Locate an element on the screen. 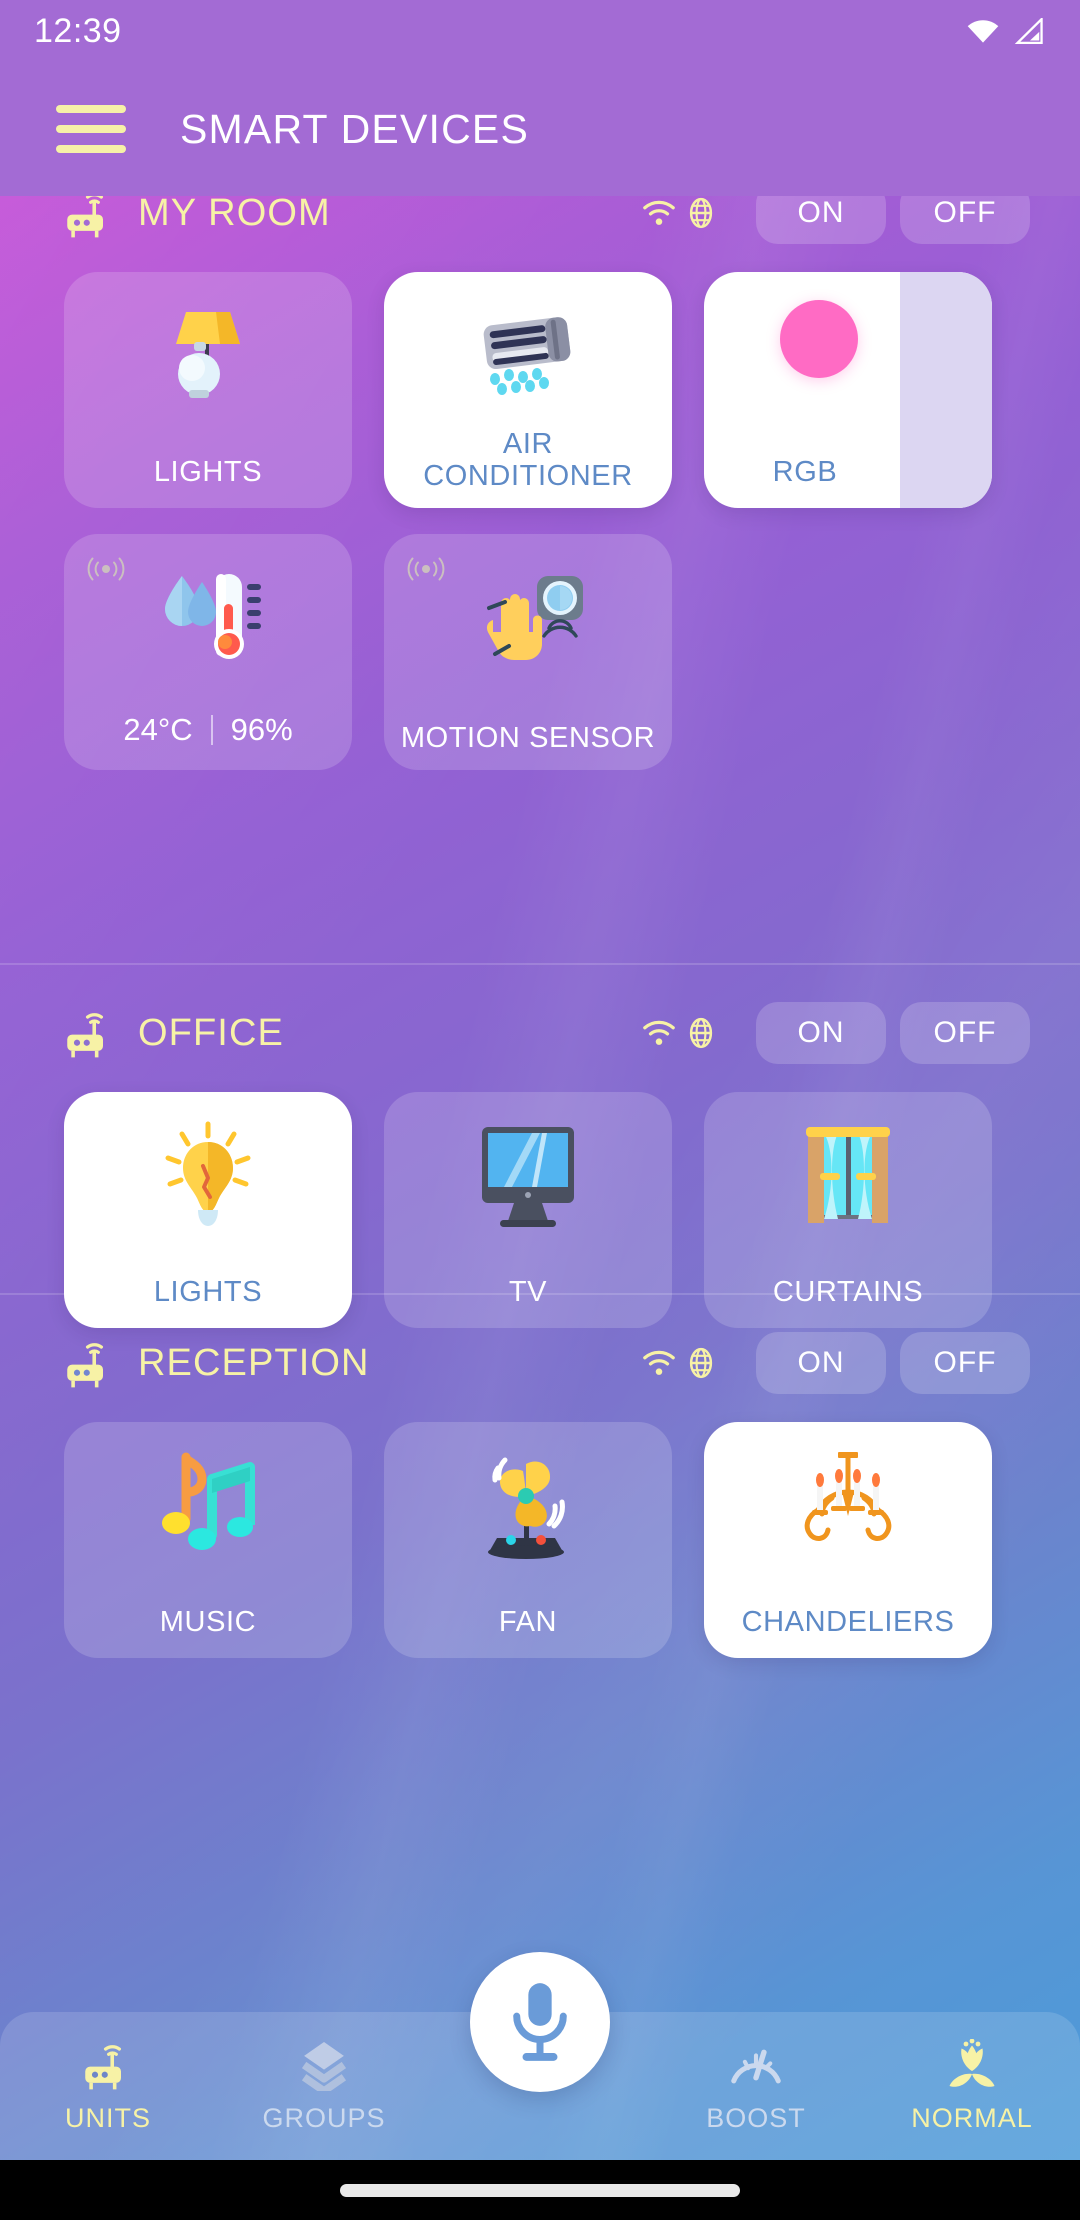  nav-label: UNITS is located at coordinates (108, 2117).